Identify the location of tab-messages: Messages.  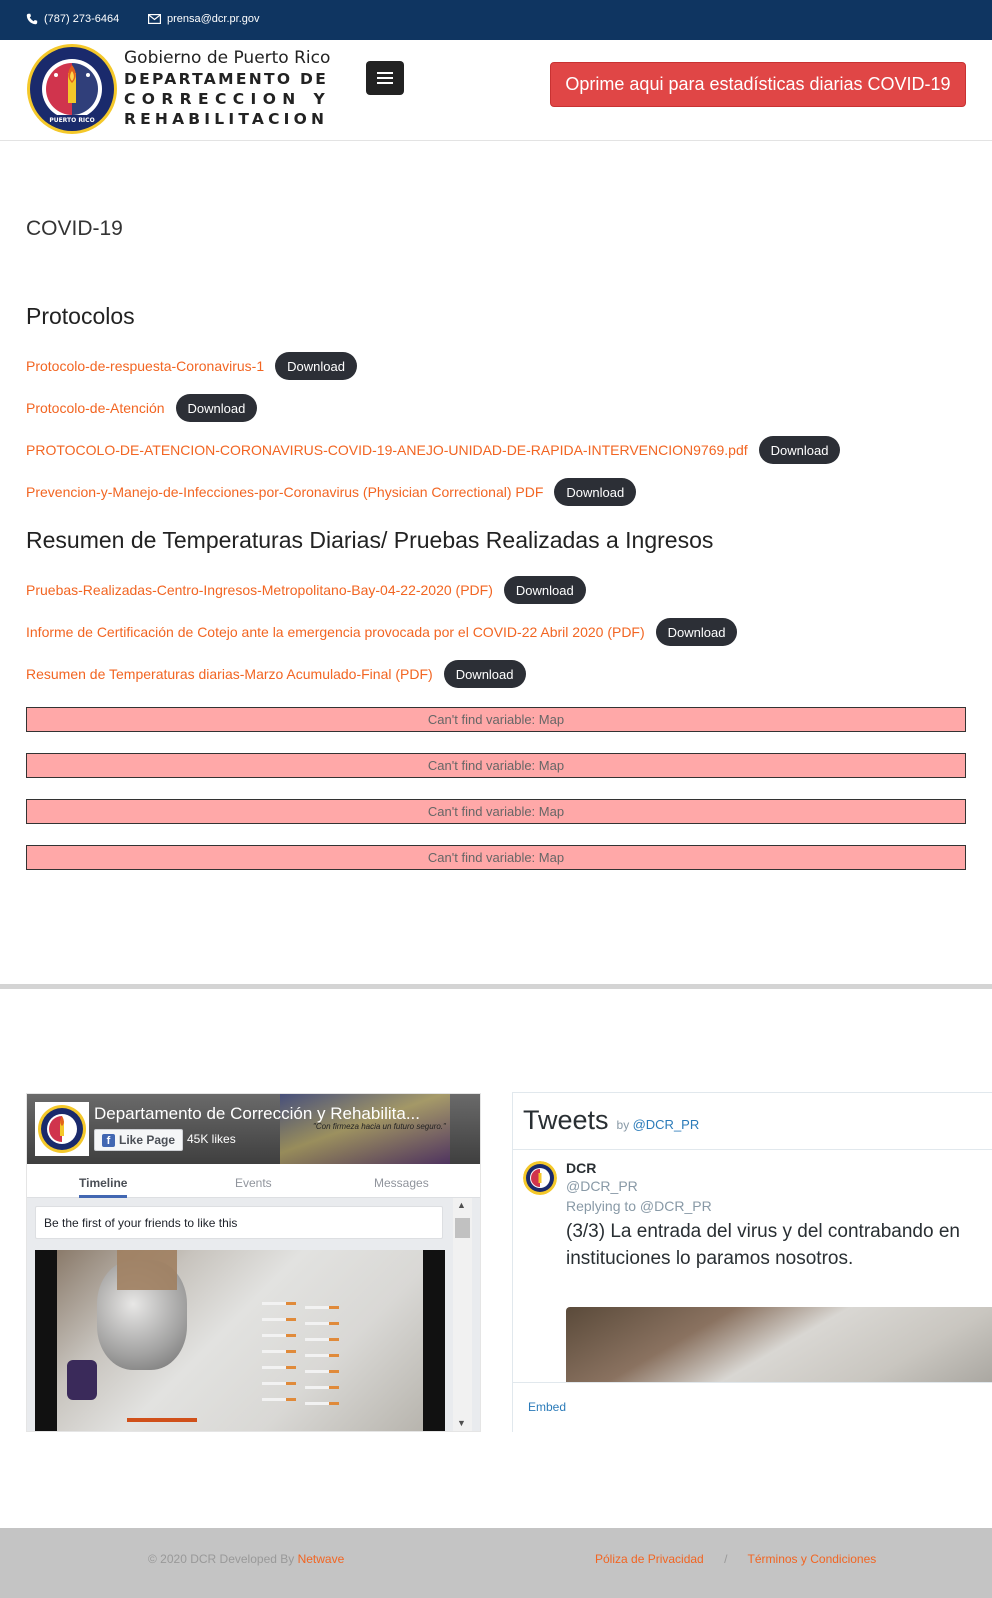
(401, 1183).